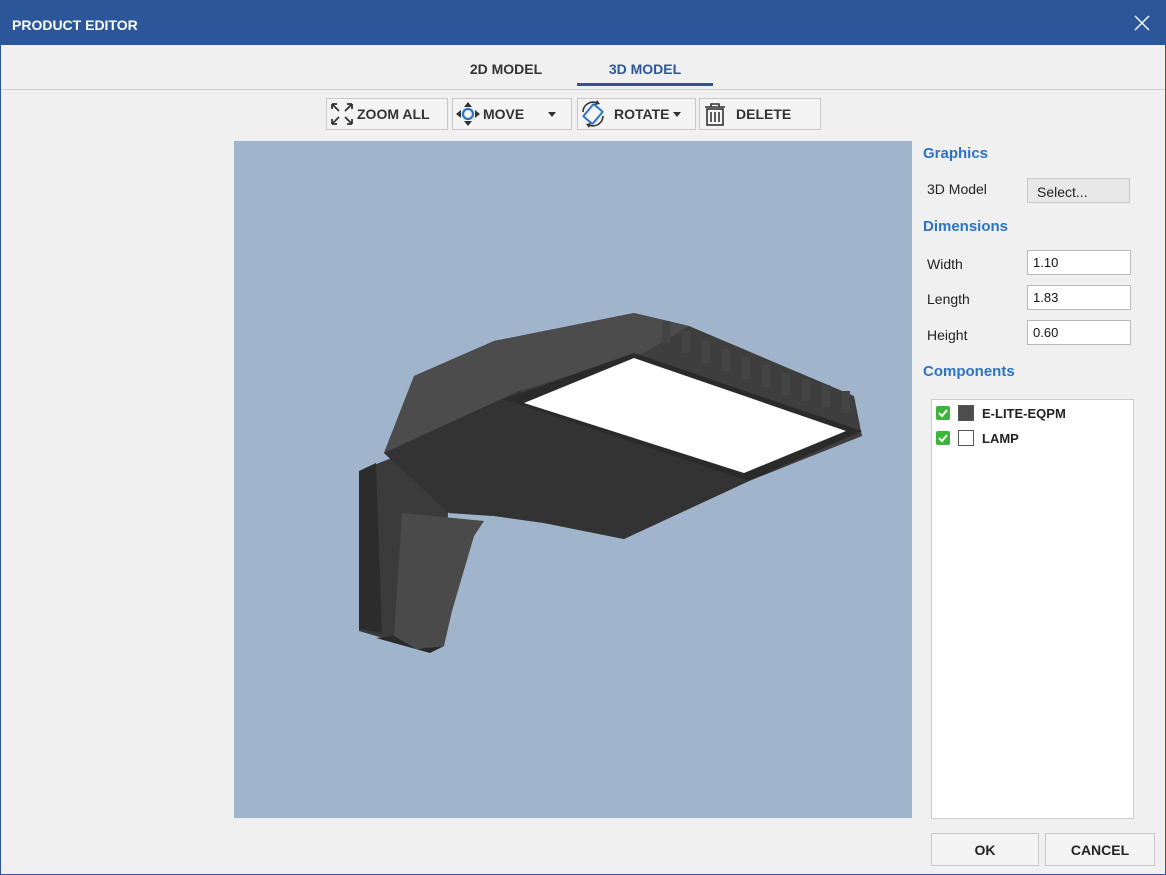  I want to click on width-label: Width, so click(945, 264).